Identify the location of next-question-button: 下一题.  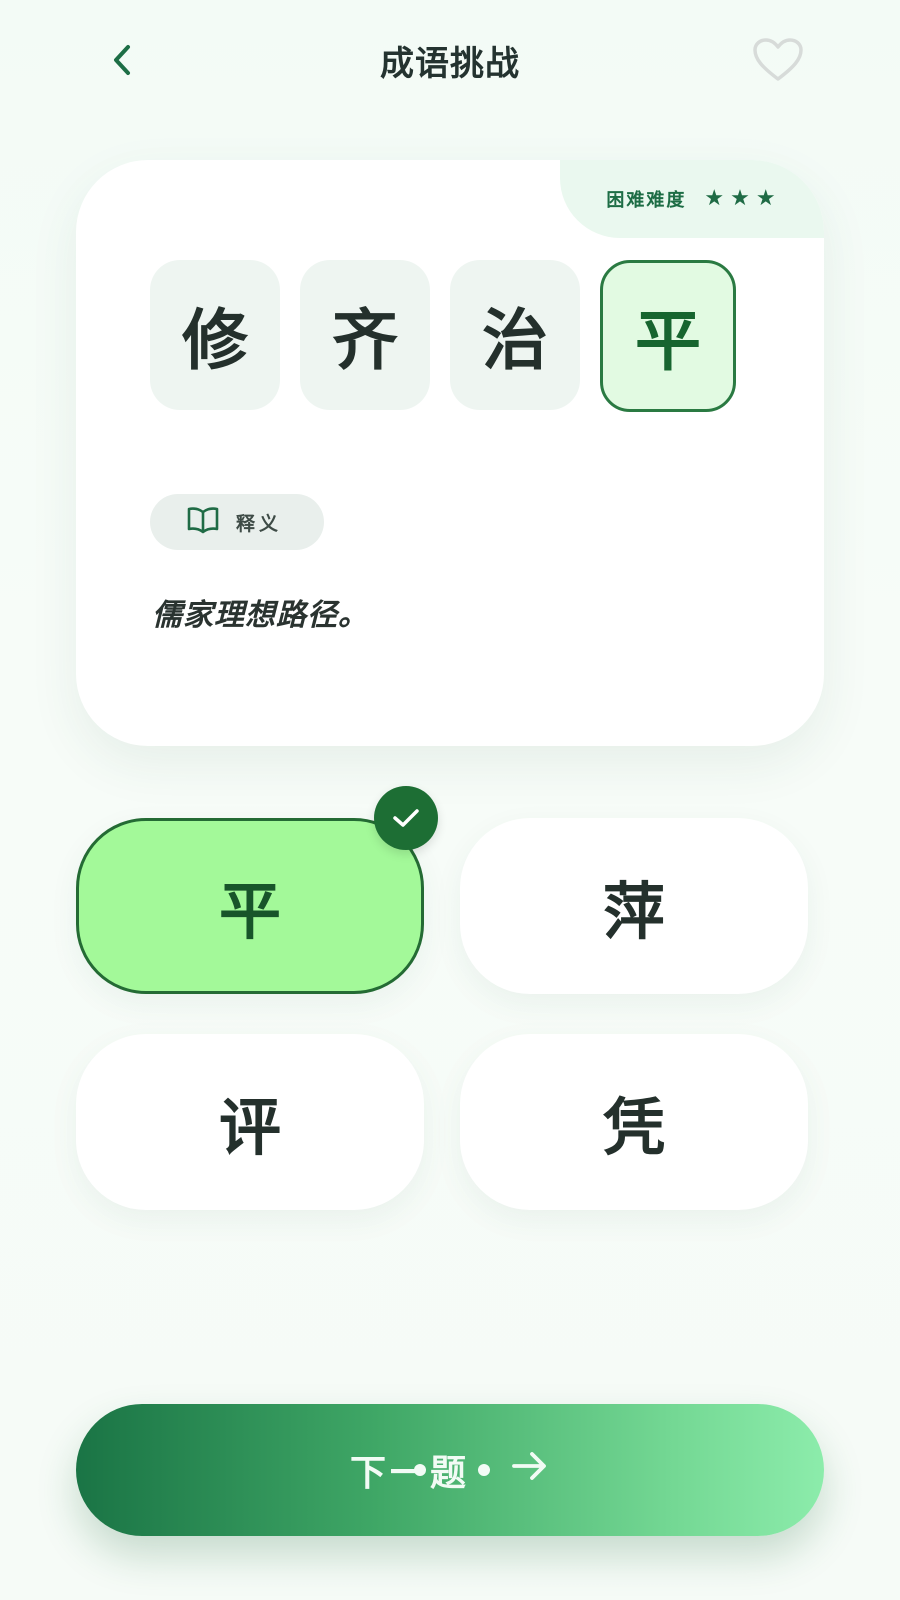
(450, 1470).